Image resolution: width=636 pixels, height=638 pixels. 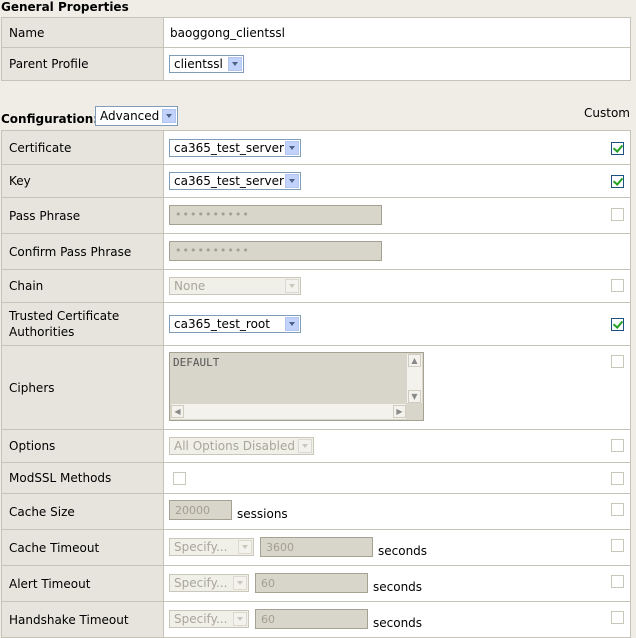 What do you see at coordinates (82, 619) in the screenshot?
I see `handshake-timeout-label: Handshake Timeout` at bounding box center [82, 619].